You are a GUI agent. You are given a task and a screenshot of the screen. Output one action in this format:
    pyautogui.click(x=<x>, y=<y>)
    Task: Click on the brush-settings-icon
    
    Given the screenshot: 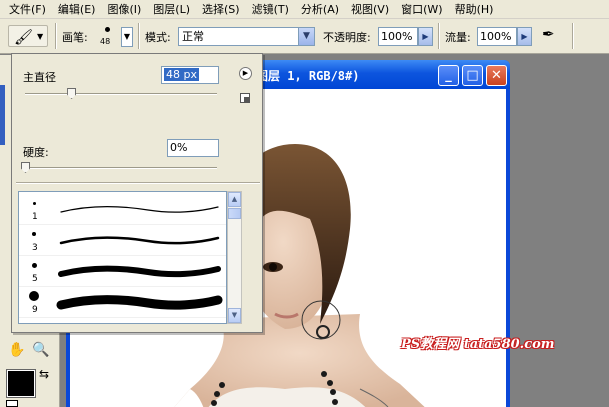 What is the action you would take?
    pyautogui.click(x=245, y=98)
    